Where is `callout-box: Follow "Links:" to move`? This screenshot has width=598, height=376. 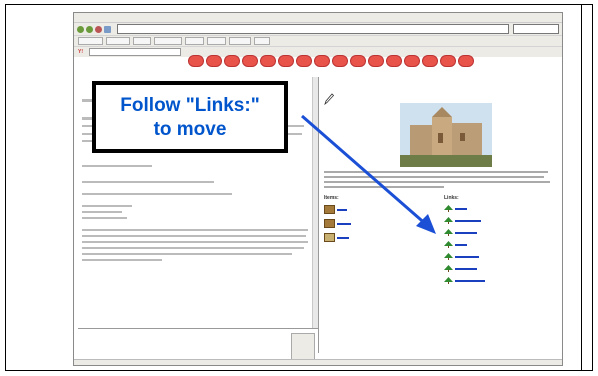 callout-box: Follow "Links:" to move is located at coordinates (190, 117).